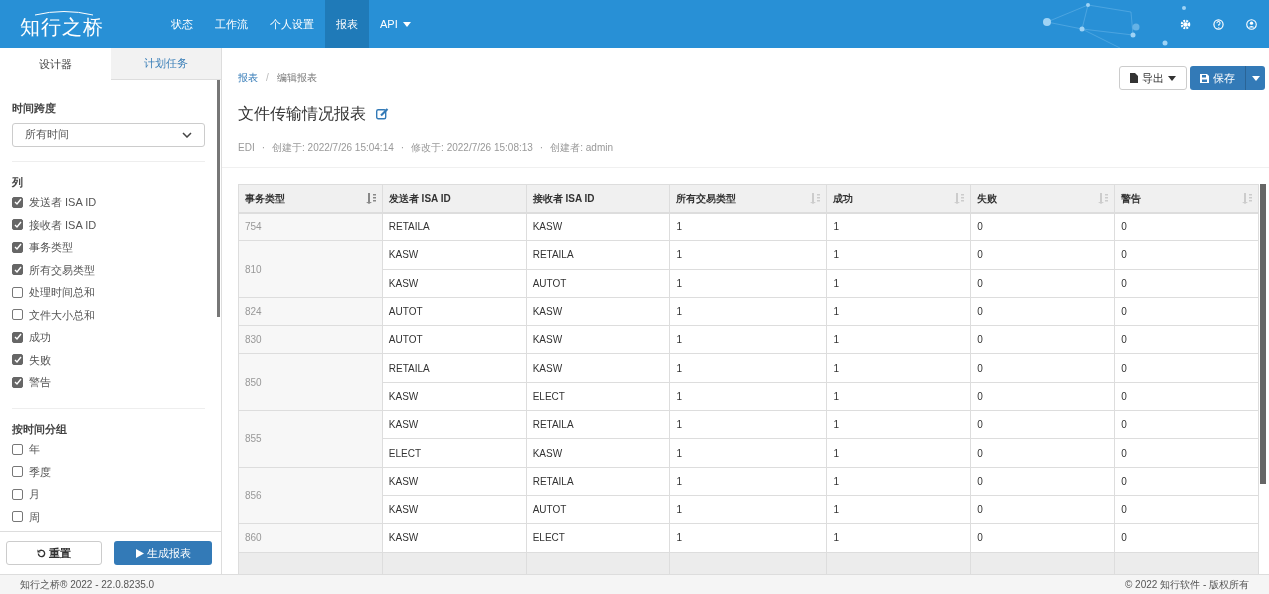 The image size is (1269, 594). I want to click on sort-icon, so click(370, 198).